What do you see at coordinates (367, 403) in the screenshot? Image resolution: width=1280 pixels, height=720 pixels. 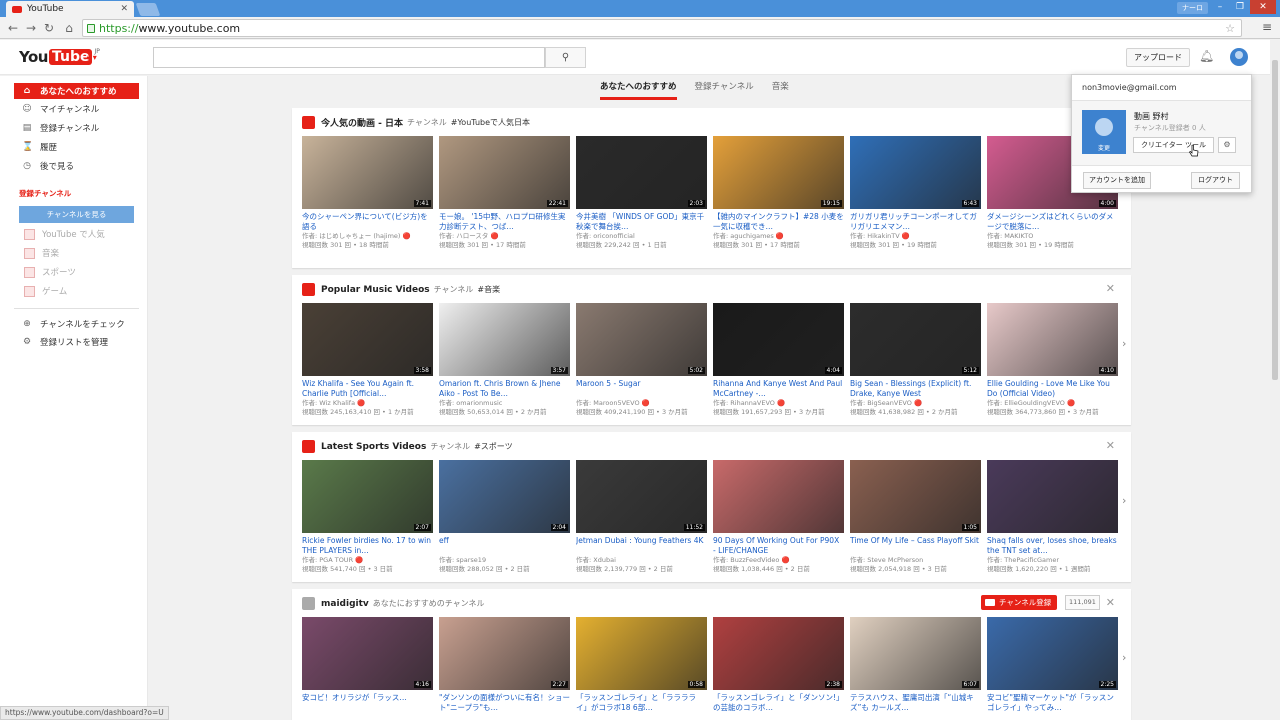 I see `video-channel: 作者: Wiz Khalifa 🔴` at bounding box center [367, 403].